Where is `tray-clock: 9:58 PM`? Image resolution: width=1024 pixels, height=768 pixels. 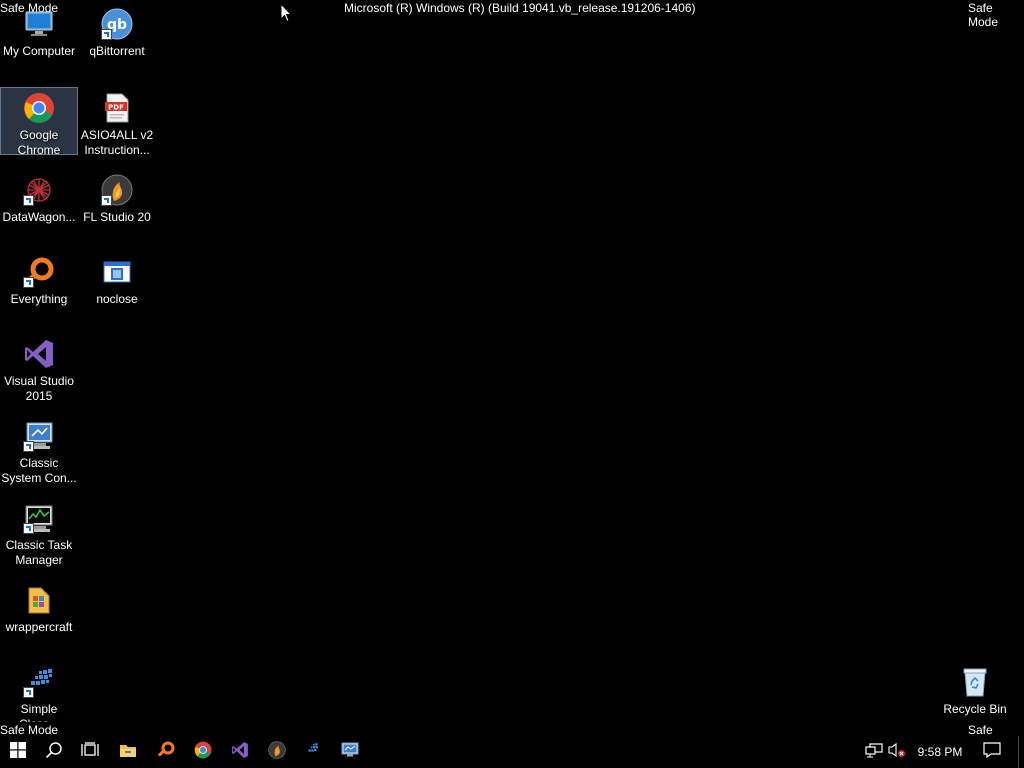 tray-clock: 9:58 PM is located at coordinates (940, 752).